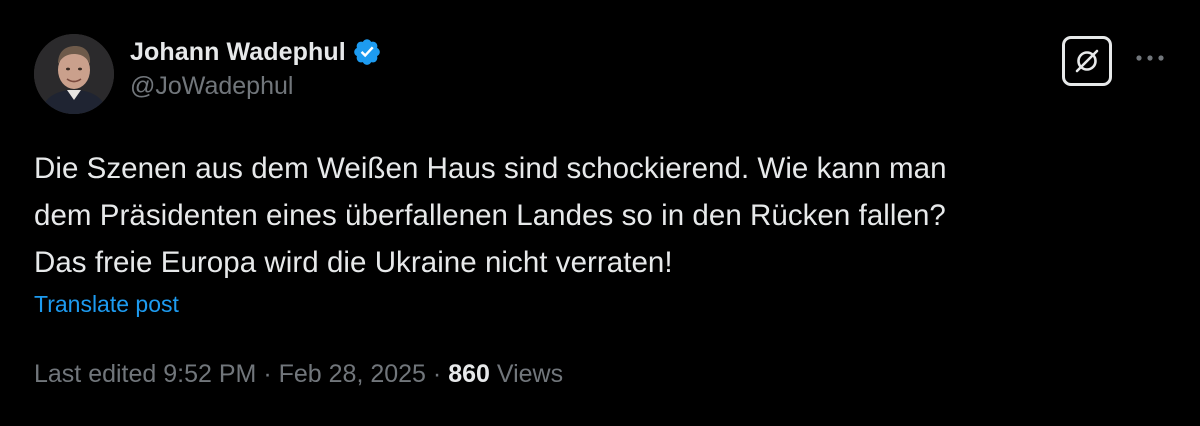  What do you see at coordinates (209, 374) in the screenshot?
I see `post-time: 9:52 PM` at bounding box center [209, 374].